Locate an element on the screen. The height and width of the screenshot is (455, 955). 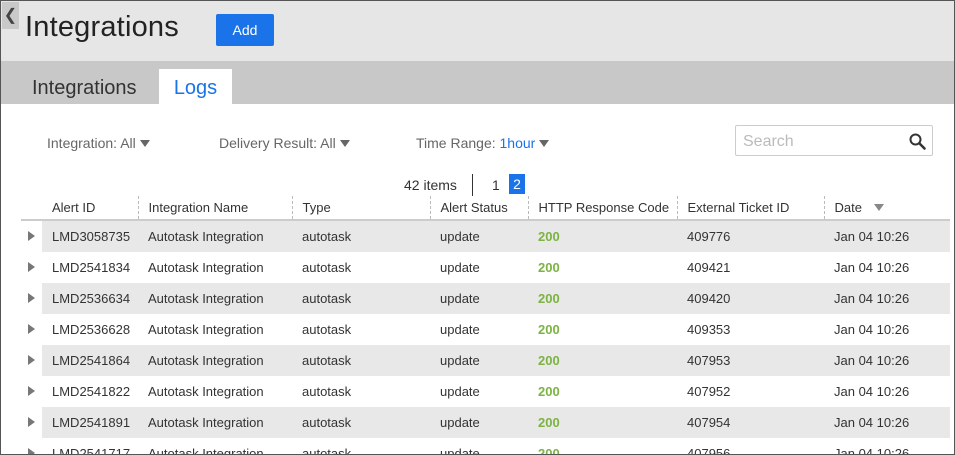
ticket-id-cell: 409421 is located at coordinates (709, 267).